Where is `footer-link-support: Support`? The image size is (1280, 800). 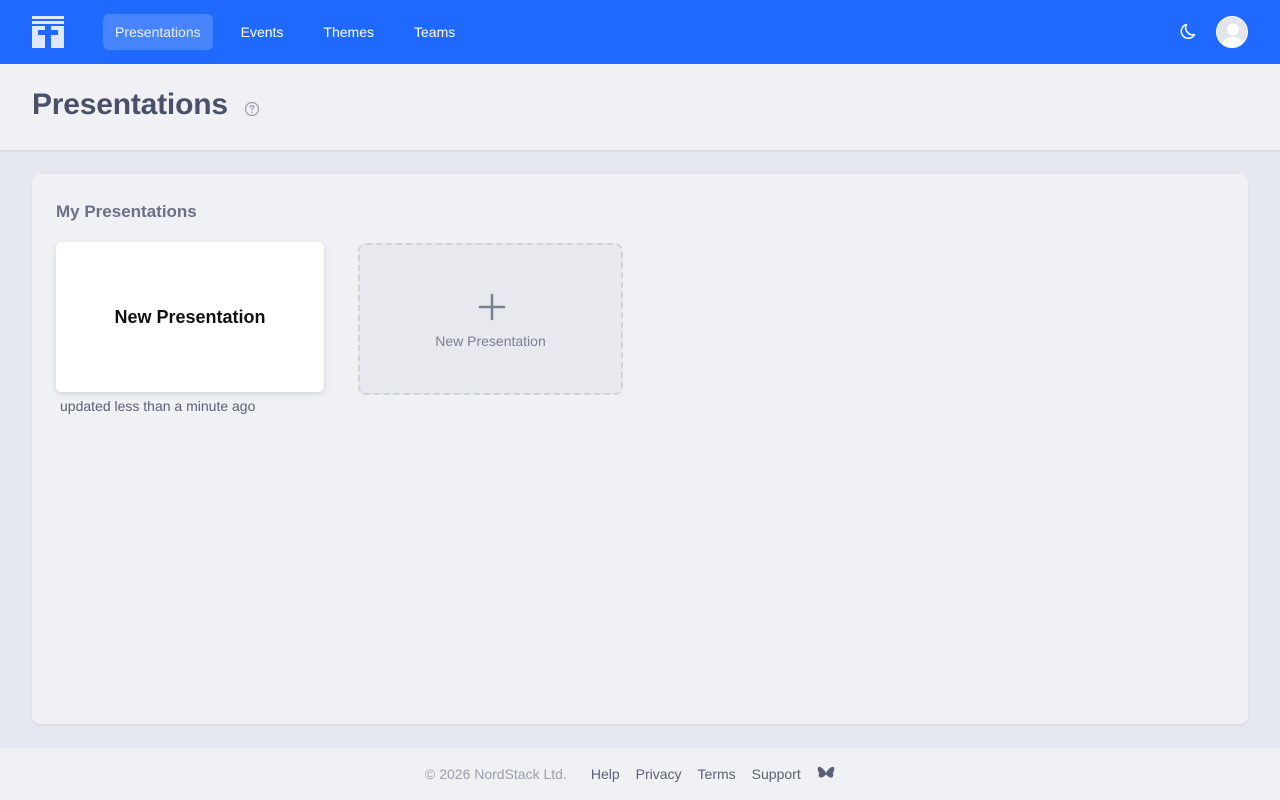
footer-link-support: Support is located at coordinates (776, 774).